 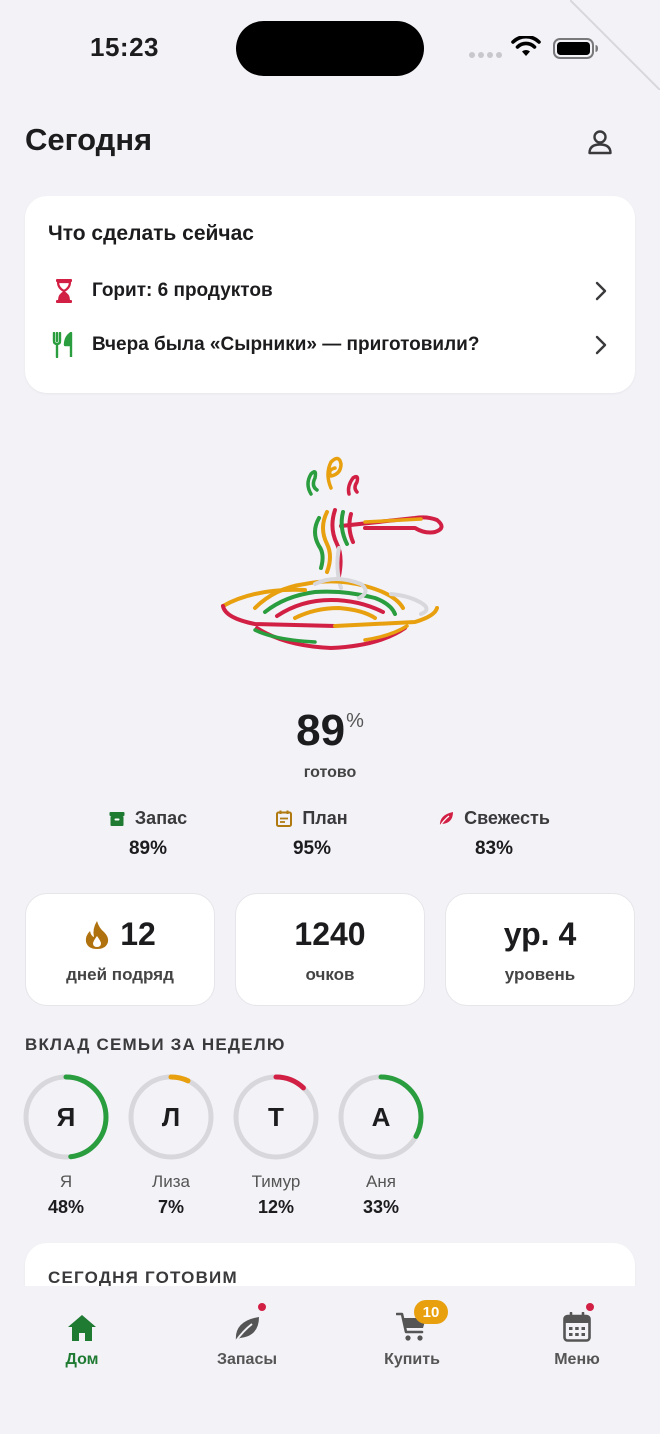 What do you see at coordinates (170, 1207) in the screenshot?
I see `member-percent: 7%` at bounding box center [170, 1207].